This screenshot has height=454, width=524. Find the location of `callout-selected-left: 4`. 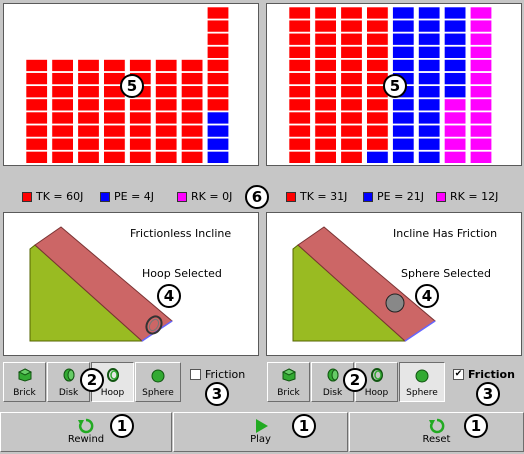

callout-selected-left: 4 is located at coordinates (169, 296).